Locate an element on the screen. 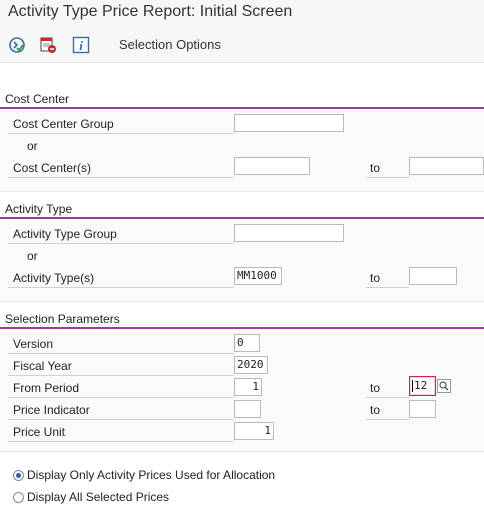 The height and width of the screenshot is (508, 484). cost-center-to-label: to is located at coordinates (375, 168).